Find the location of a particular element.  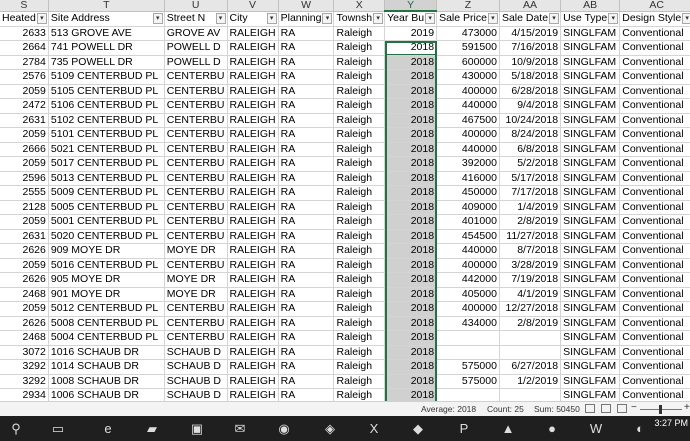

cell-aa: 2/8/2019 is located at coordinates (530, 323).